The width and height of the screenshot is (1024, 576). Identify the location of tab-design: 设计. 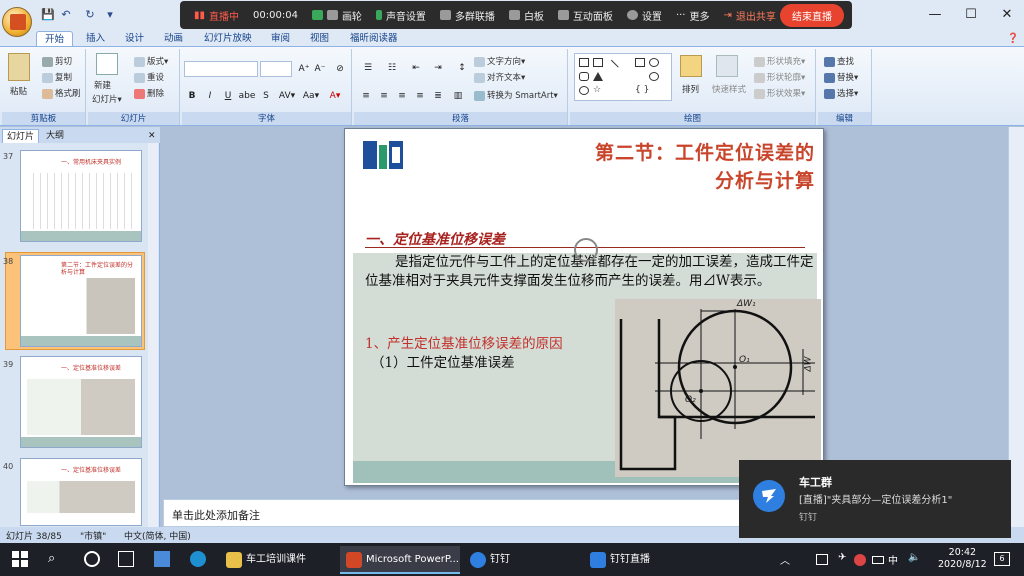
(134, 38).